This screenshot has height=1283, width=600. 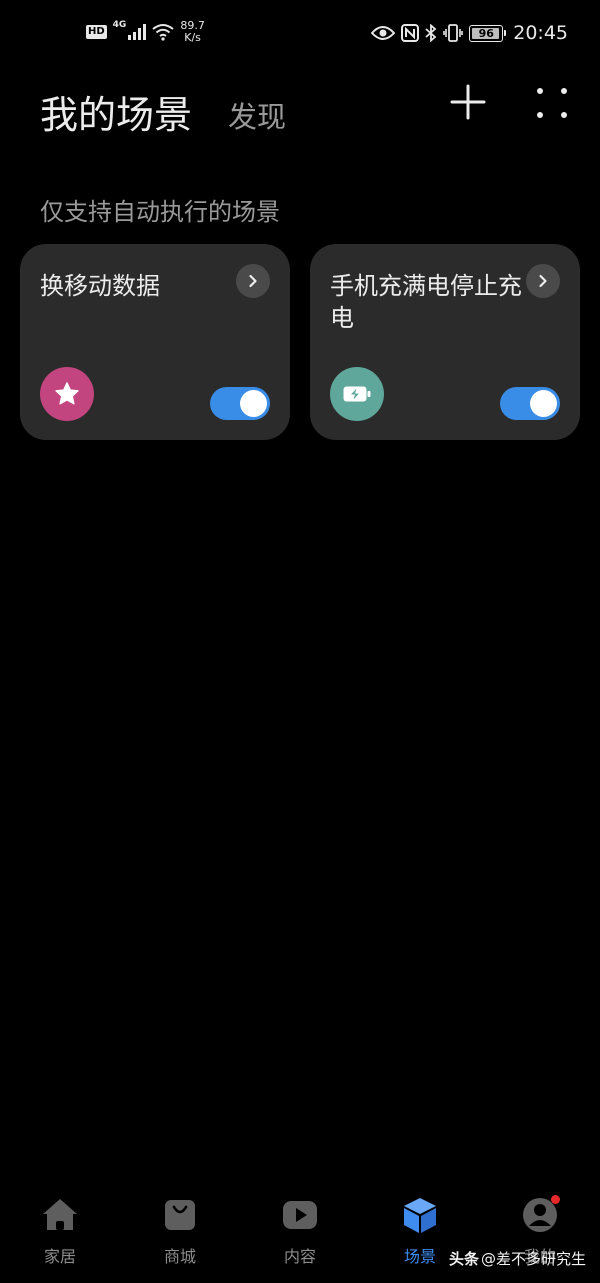 I want to click on page-title: 我的场景, so click(x=116, y=115).